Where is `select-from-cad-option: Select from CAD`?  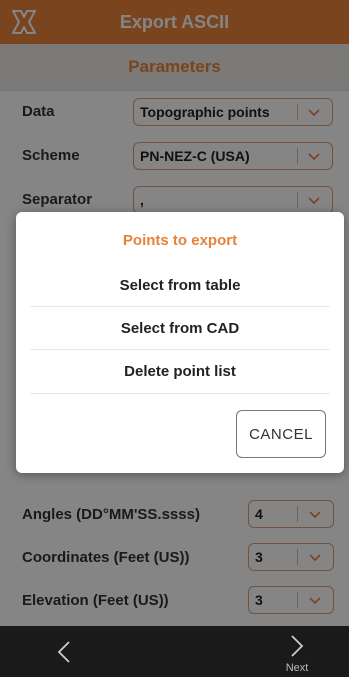
select-from-cad-option: Select from CAD is located at coordinates (180, 328).